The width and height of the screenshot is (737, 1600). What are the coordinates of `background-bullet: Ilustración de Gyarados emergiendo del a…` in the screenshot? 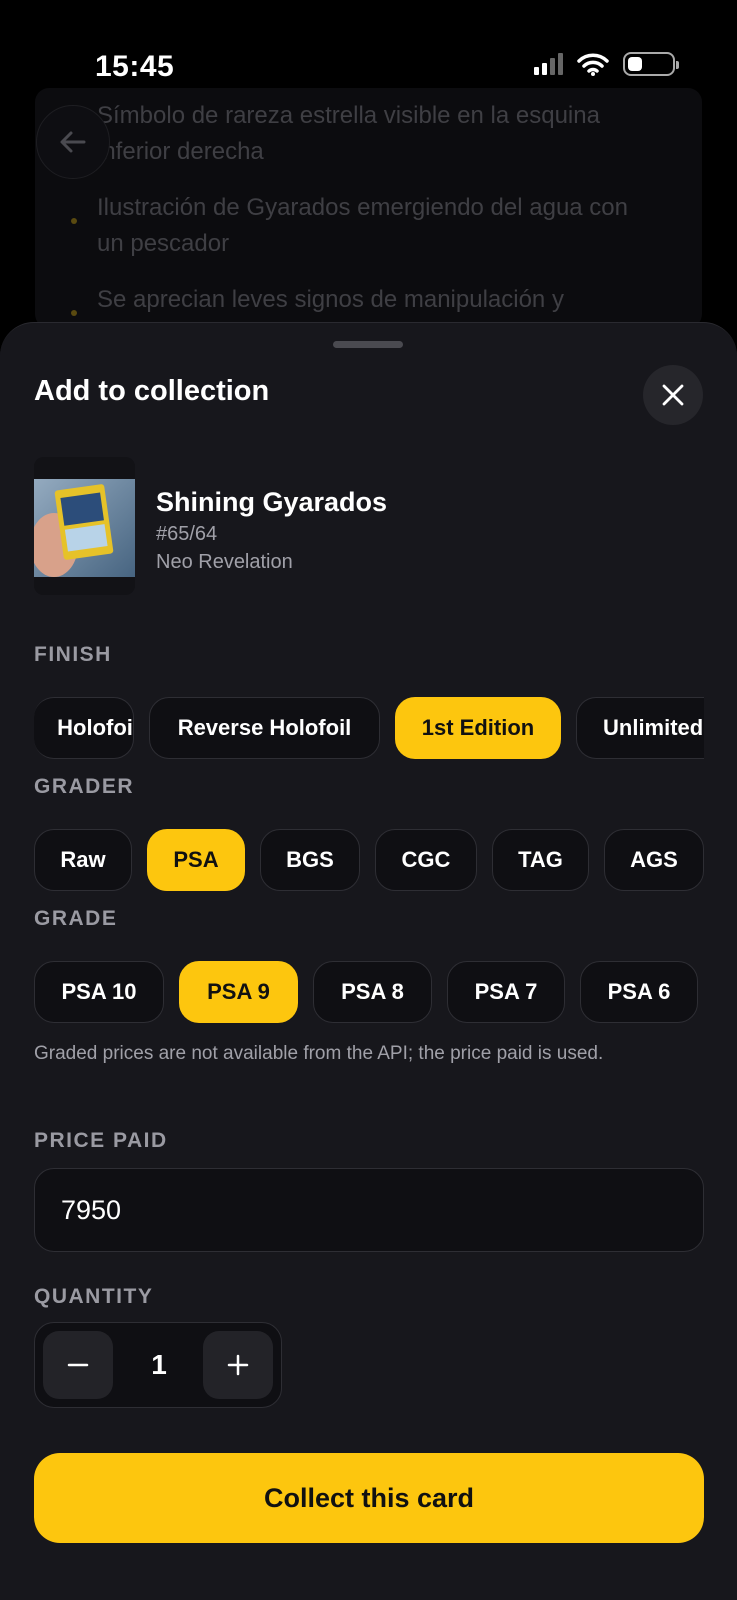 It's located at (364, 226).